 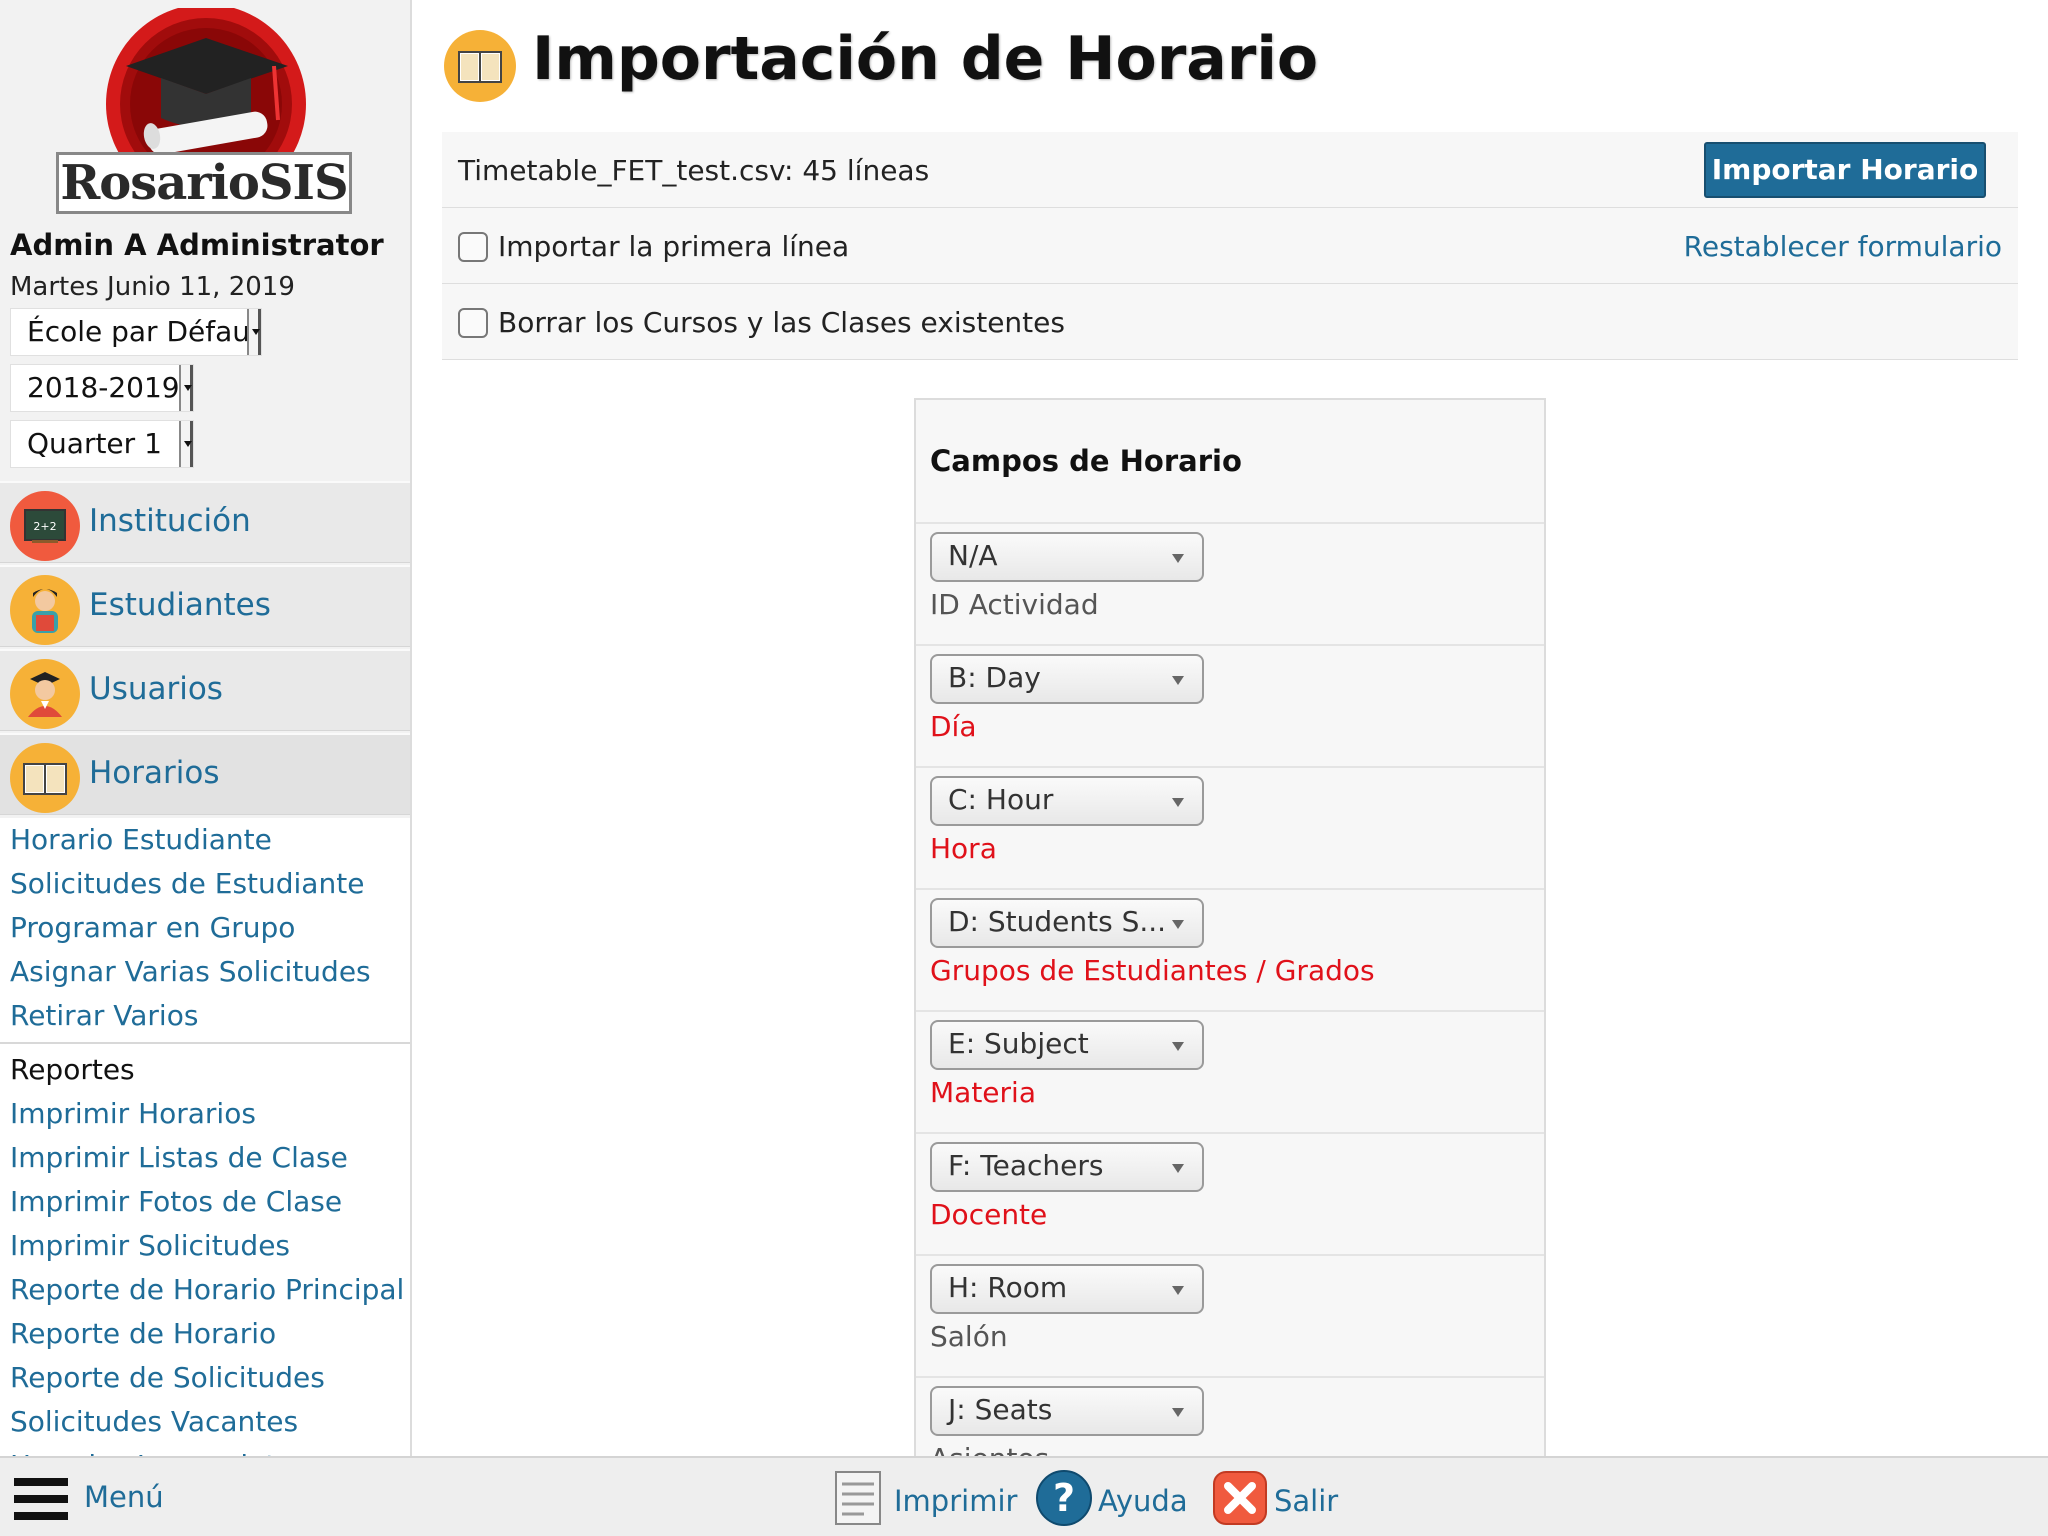 What do you see at coordinates (1067, 1289) in the screenshot?
I see `field-column-select: H: Room` at bounding box center [1067, 1289].